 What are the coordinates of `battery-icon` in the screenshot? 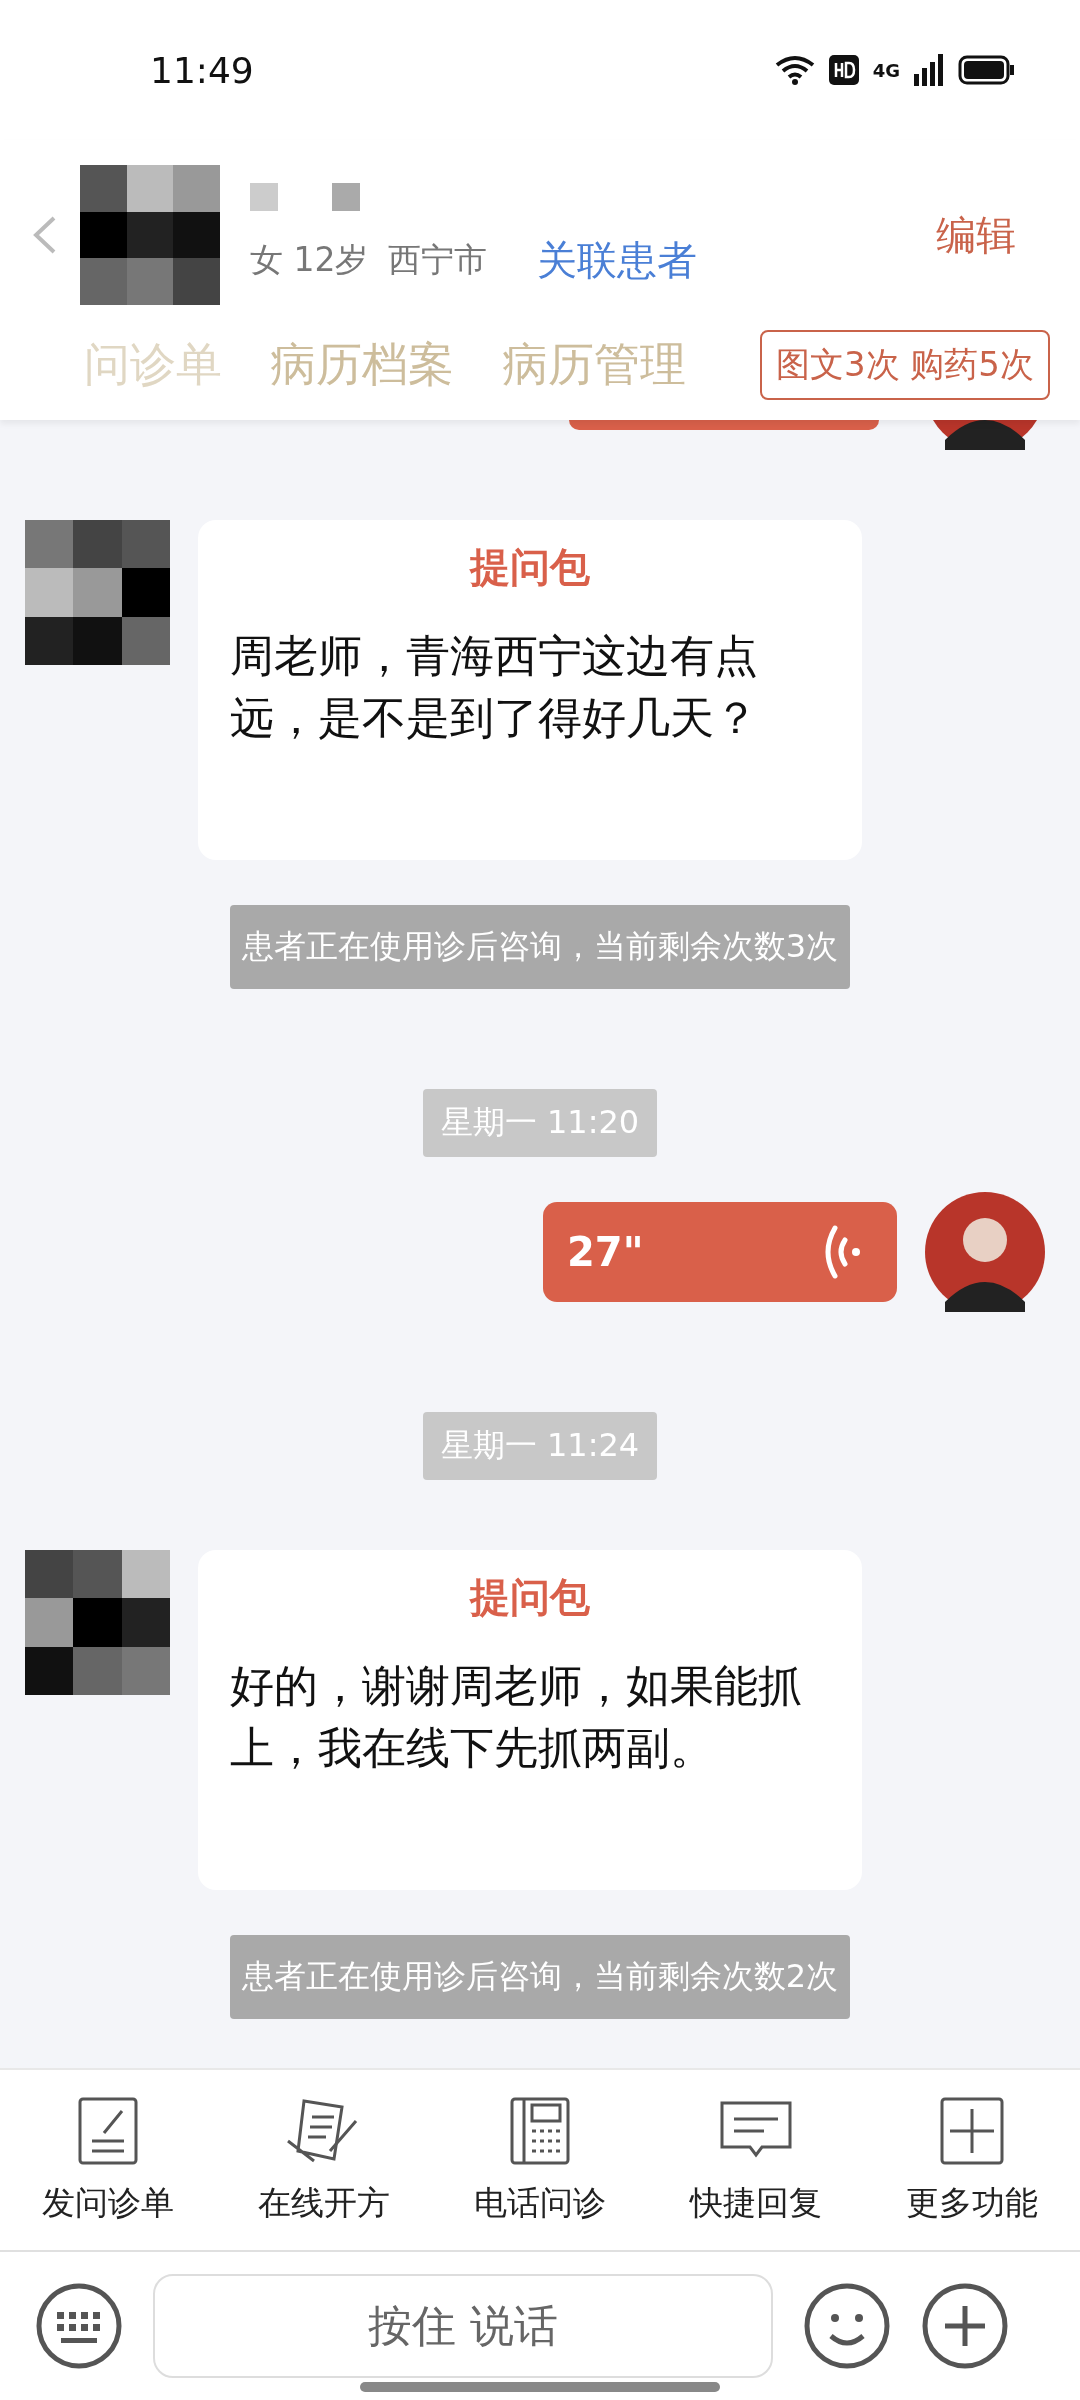 It's located at (986, 70).